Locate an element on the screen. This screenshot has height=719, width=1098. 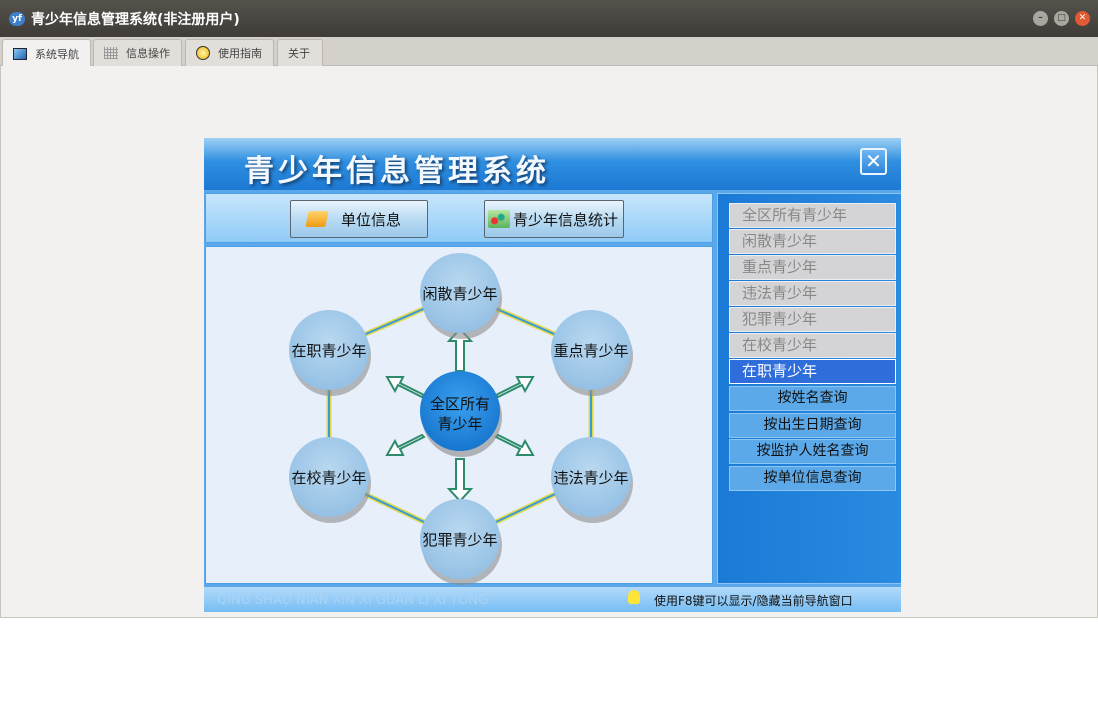
tab-bar: 系统导航 信息操作 使用指南 关于 is located at coordinates (549, 52).